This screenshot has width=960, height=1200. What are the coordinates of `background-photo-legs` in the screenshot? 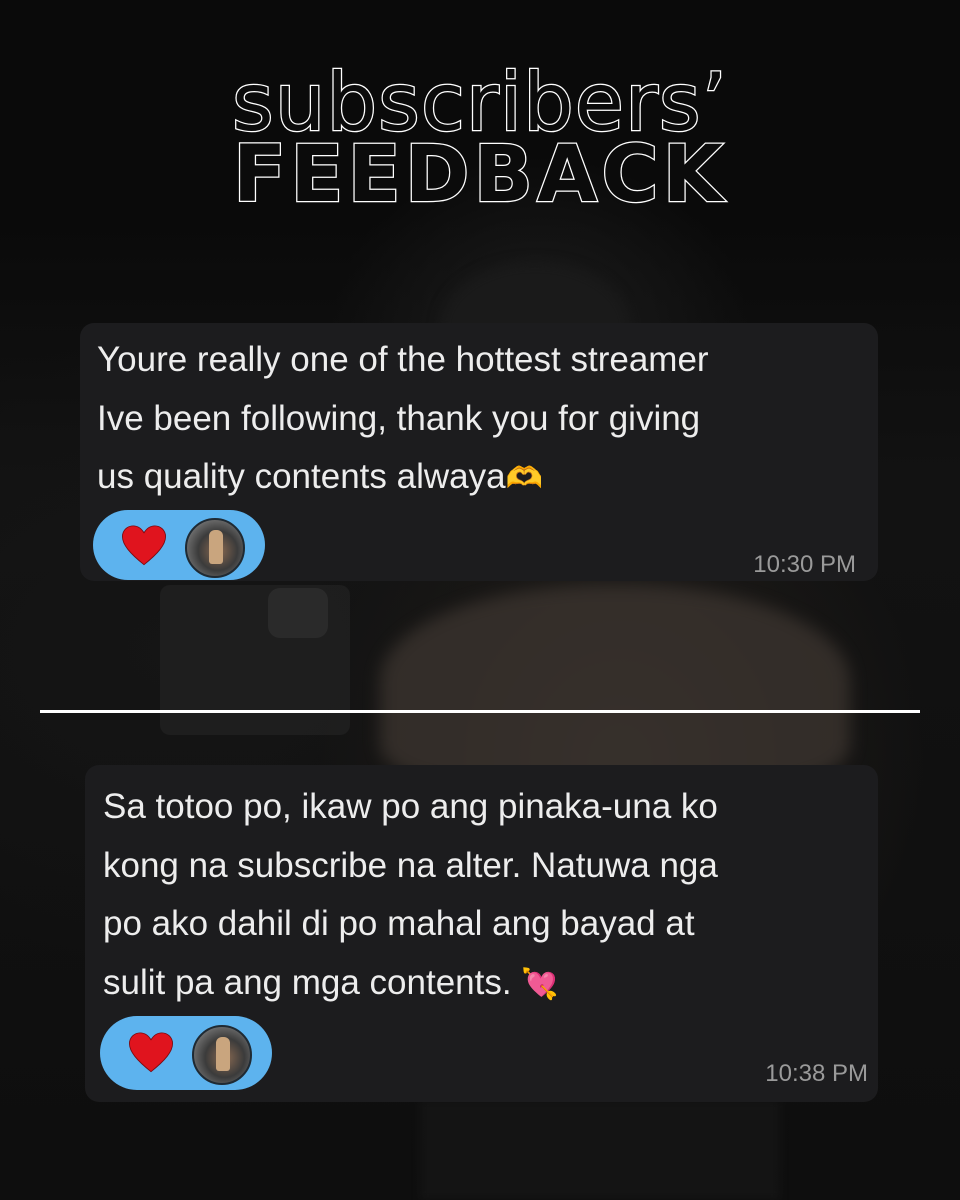 It's located at (600, 1150).